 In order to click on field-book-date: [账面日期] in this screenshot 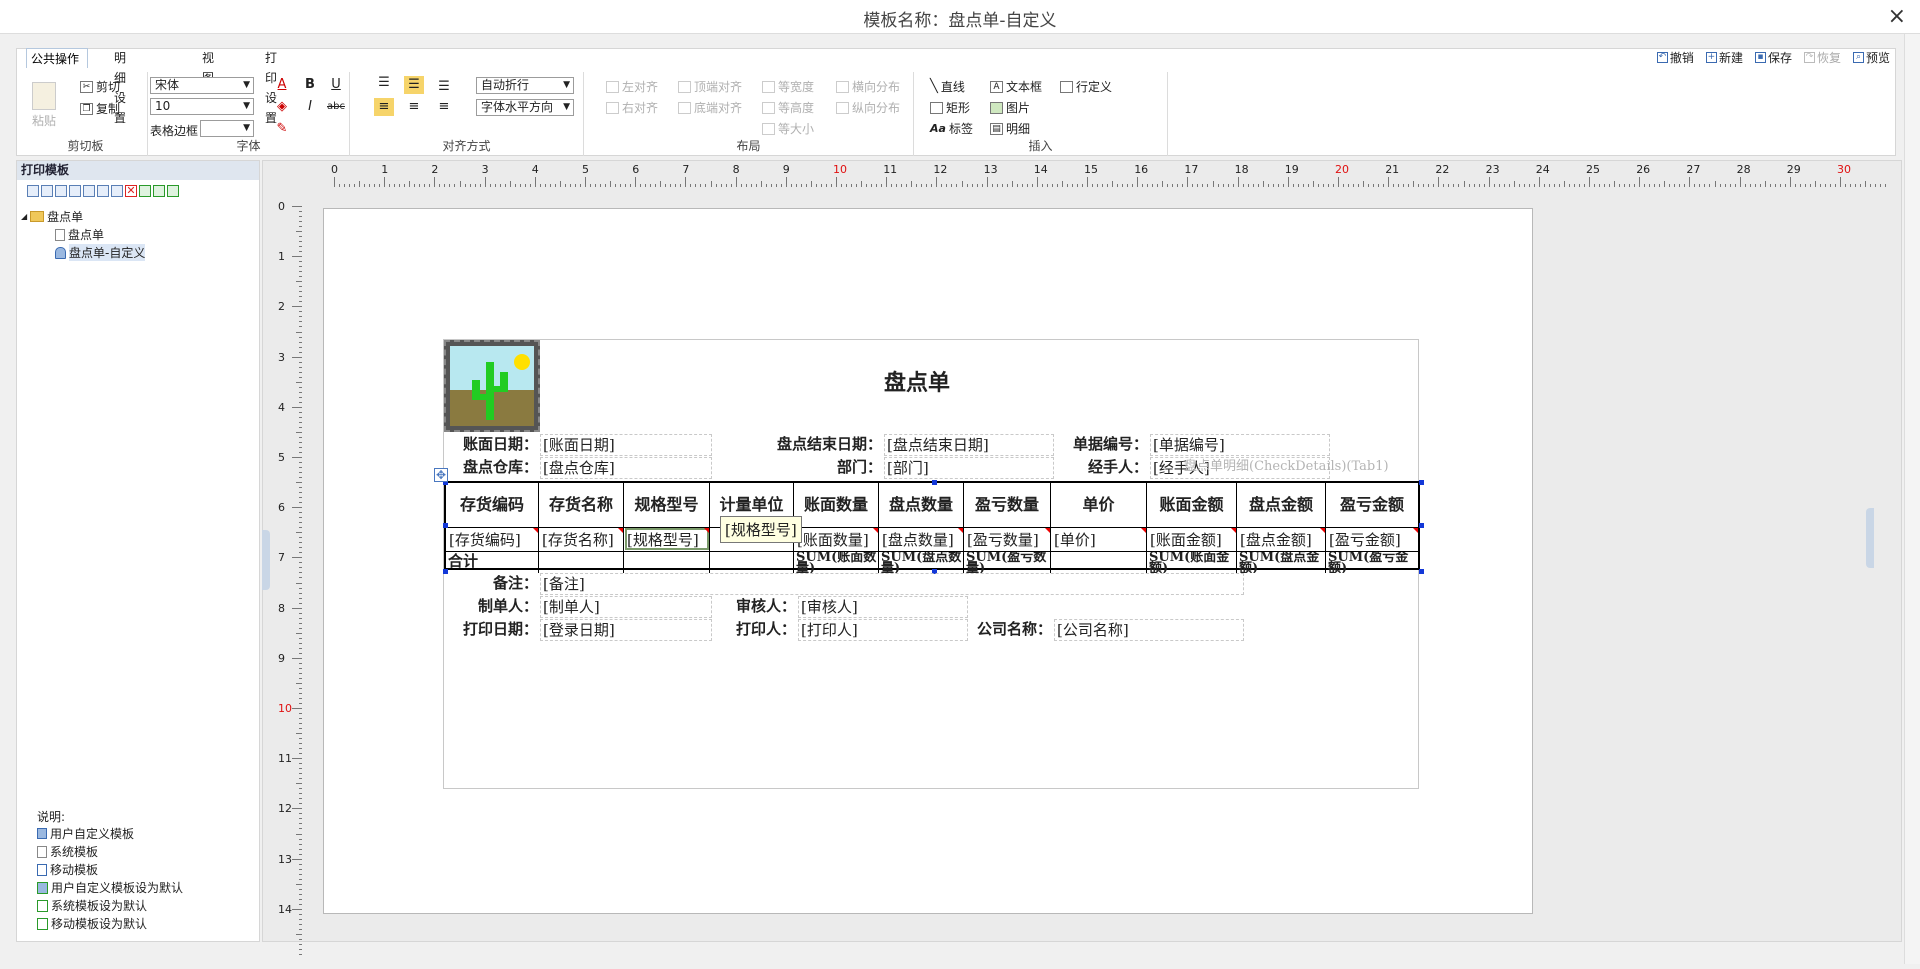, I will do `click(626, 445)`.